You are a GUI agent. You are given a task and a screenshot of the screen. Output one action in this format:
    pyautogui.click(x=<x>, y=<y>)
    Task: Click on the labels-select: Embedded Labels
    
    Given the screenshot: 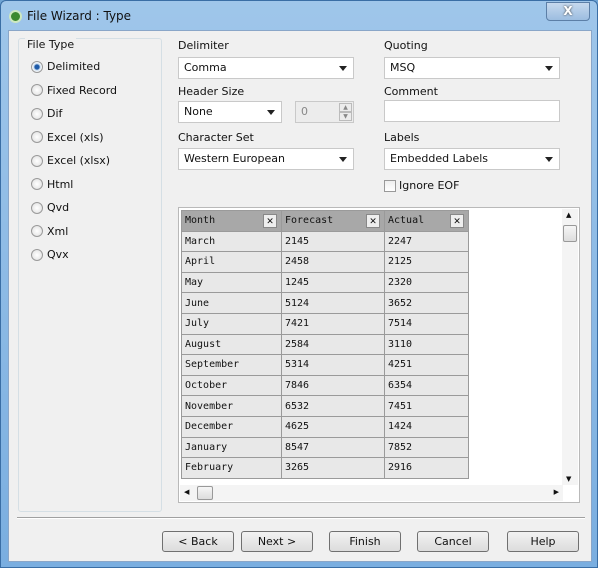 What is the action you would take?
    pyautogui.click(x=472, y=159)
    